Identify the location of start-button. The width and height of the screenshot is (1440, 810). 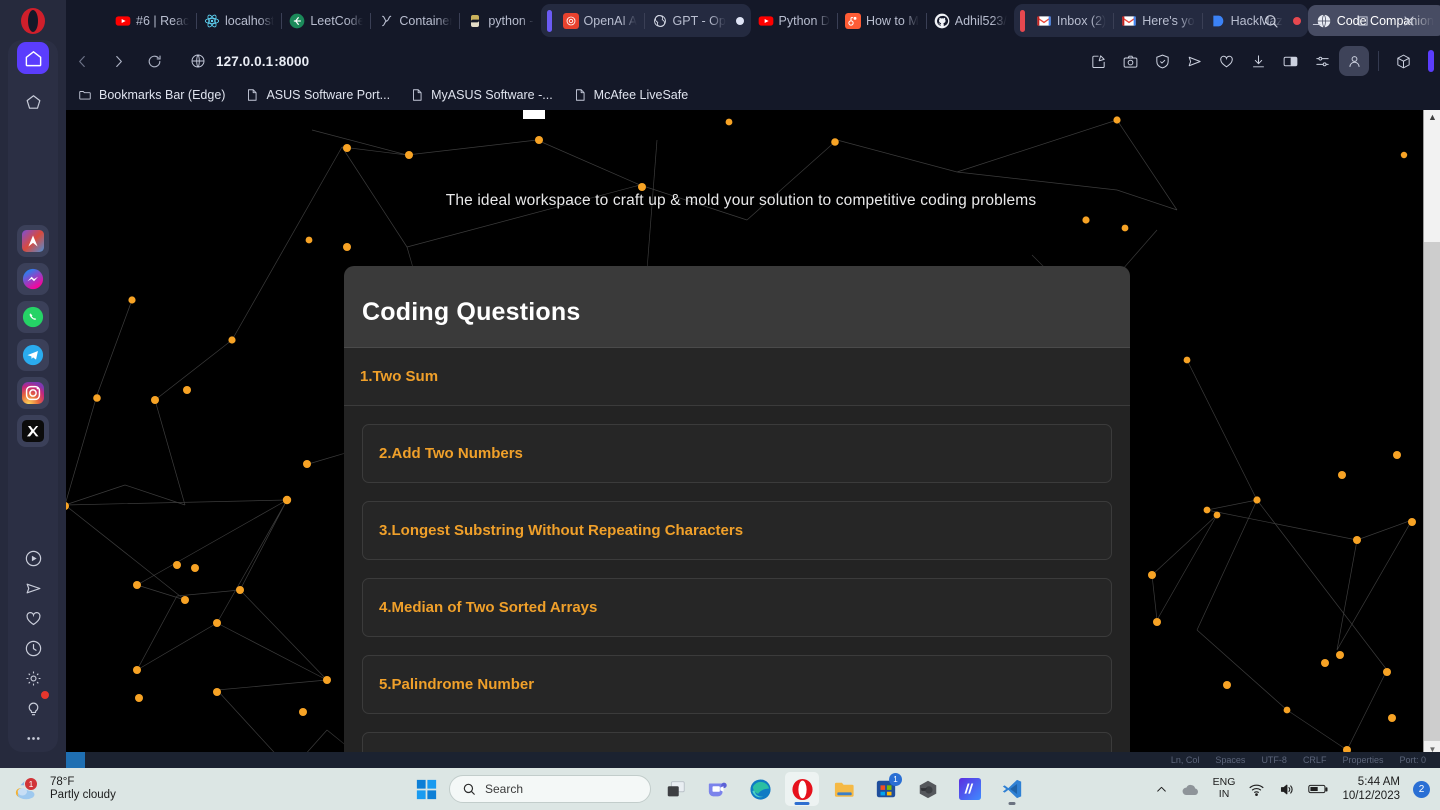
(426, 789).